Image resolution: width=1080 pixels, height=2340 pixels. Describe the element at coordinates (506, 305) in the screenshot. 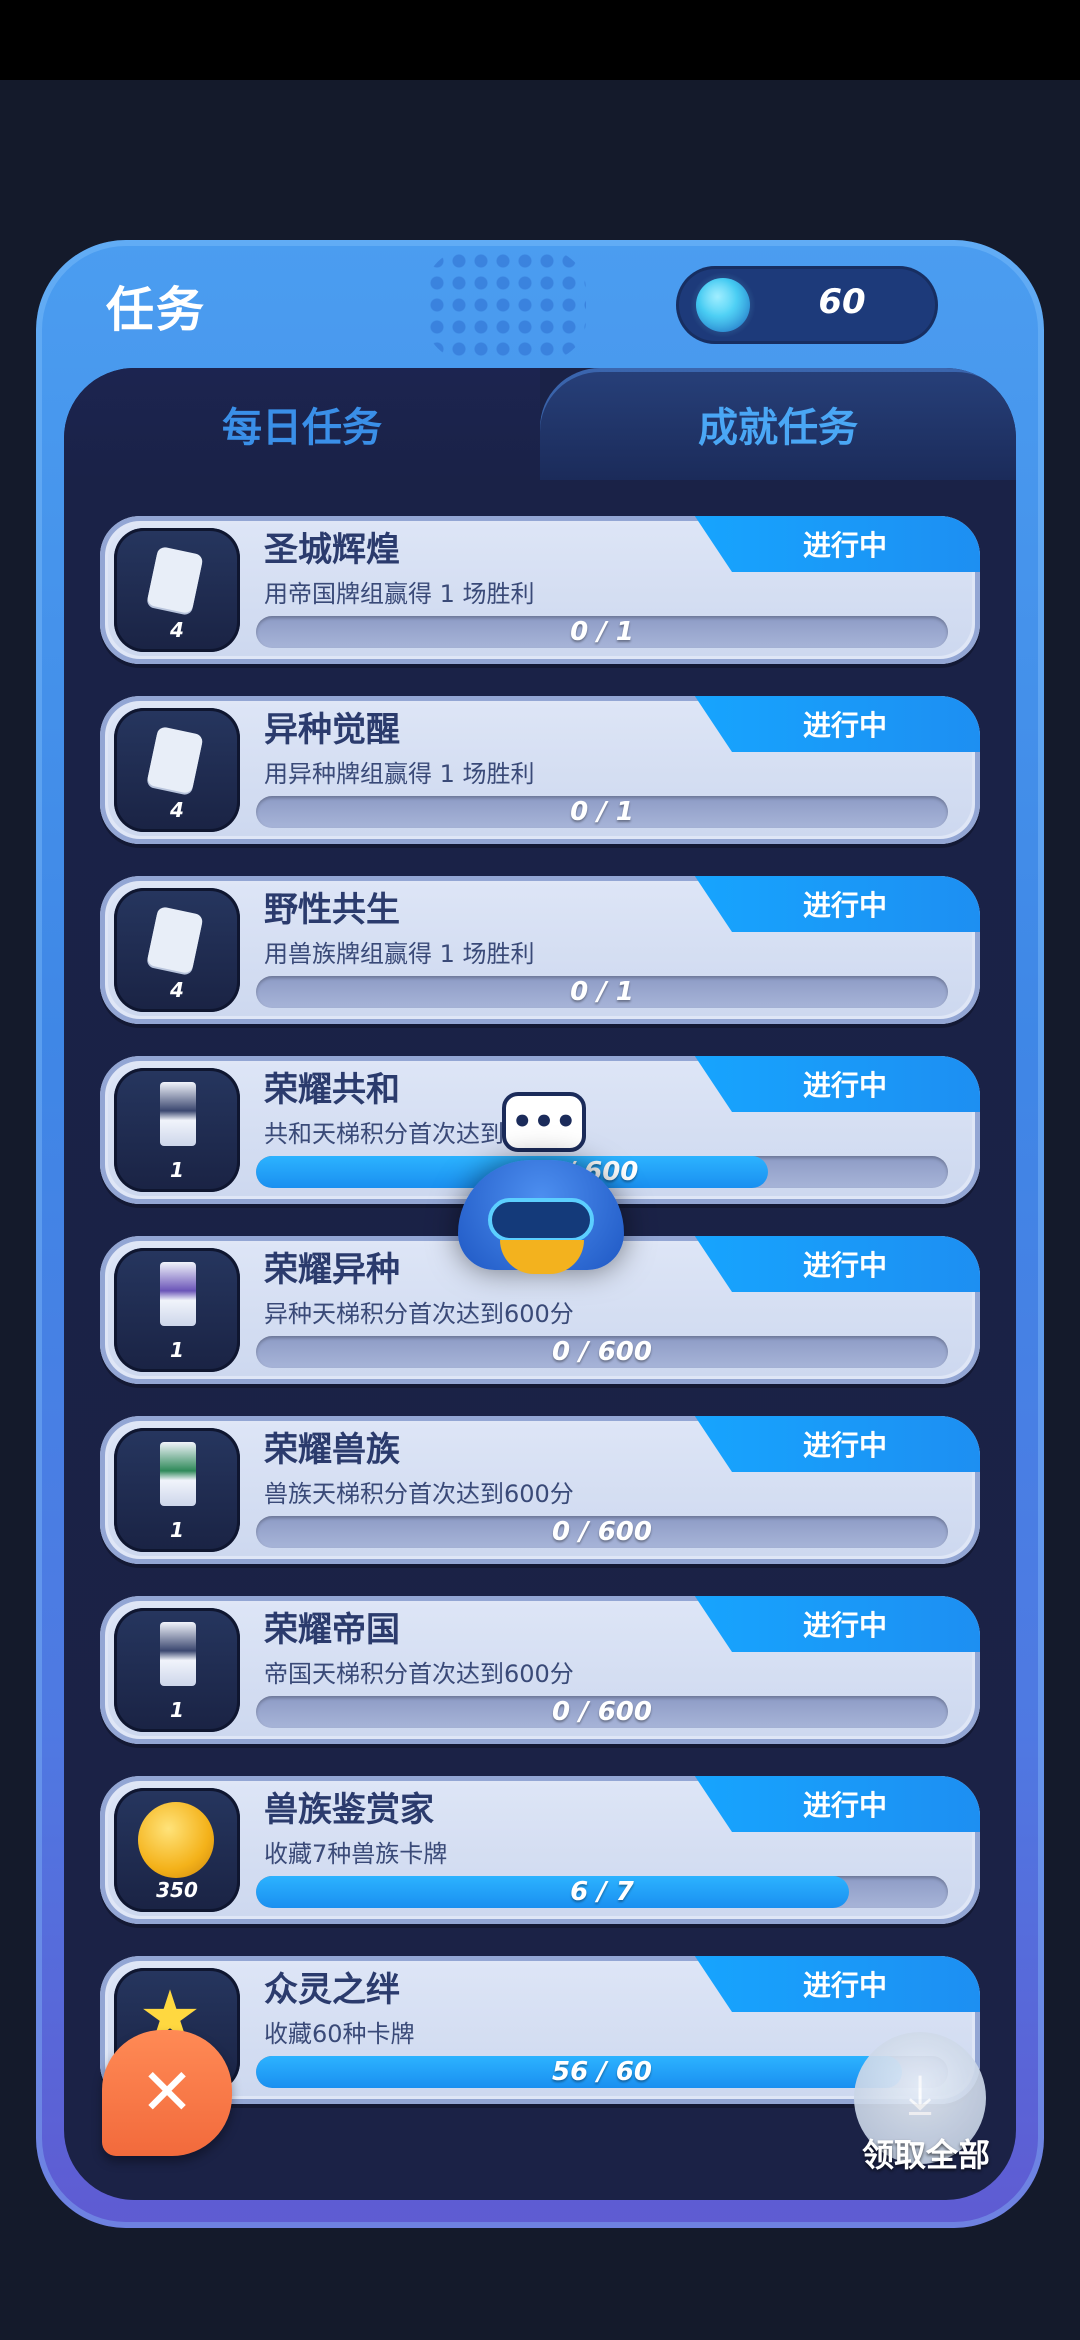

I see `decorative-dots` at that location.